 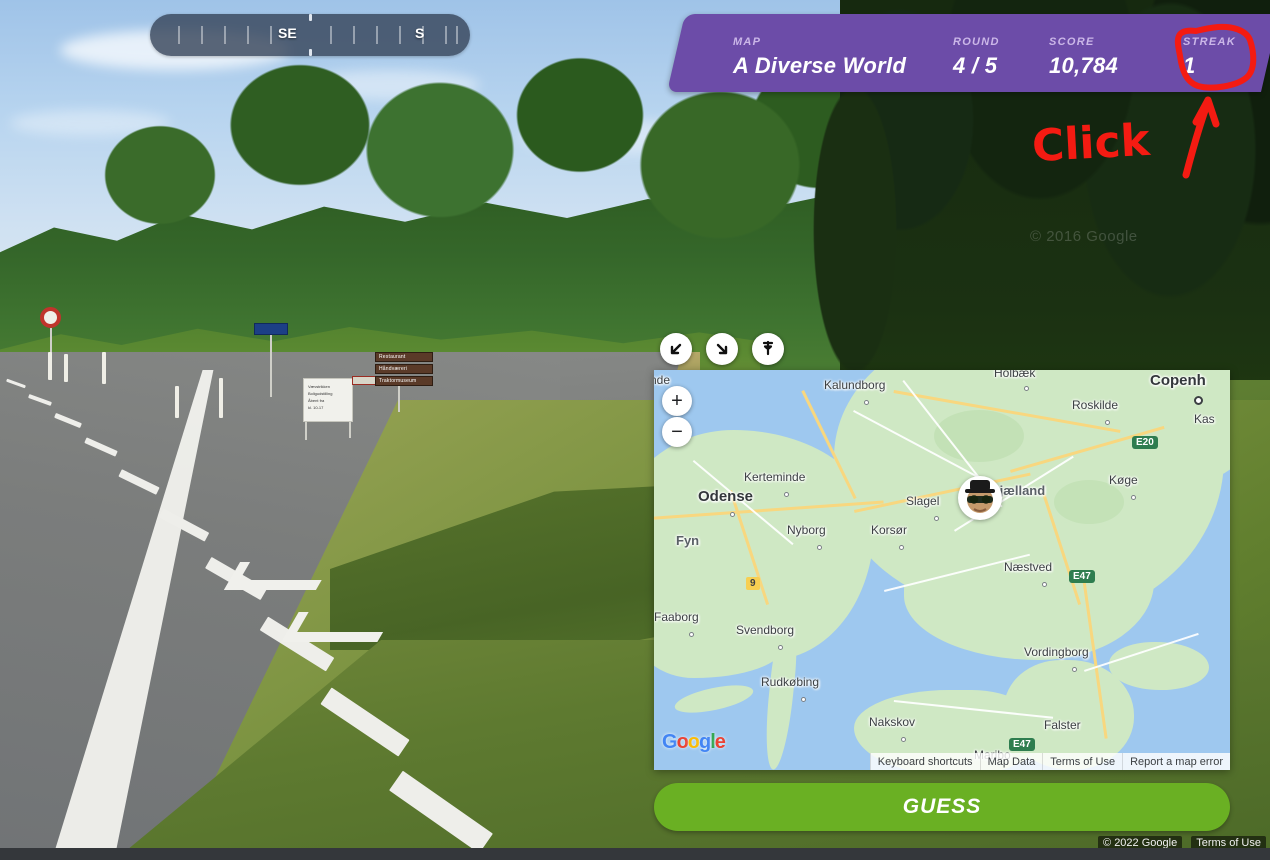 What do you see at coordinates (404, 357) in the screenshot?
I see `tourist-sign-restaurant: Restaurant` at bounding box center [404, 357].